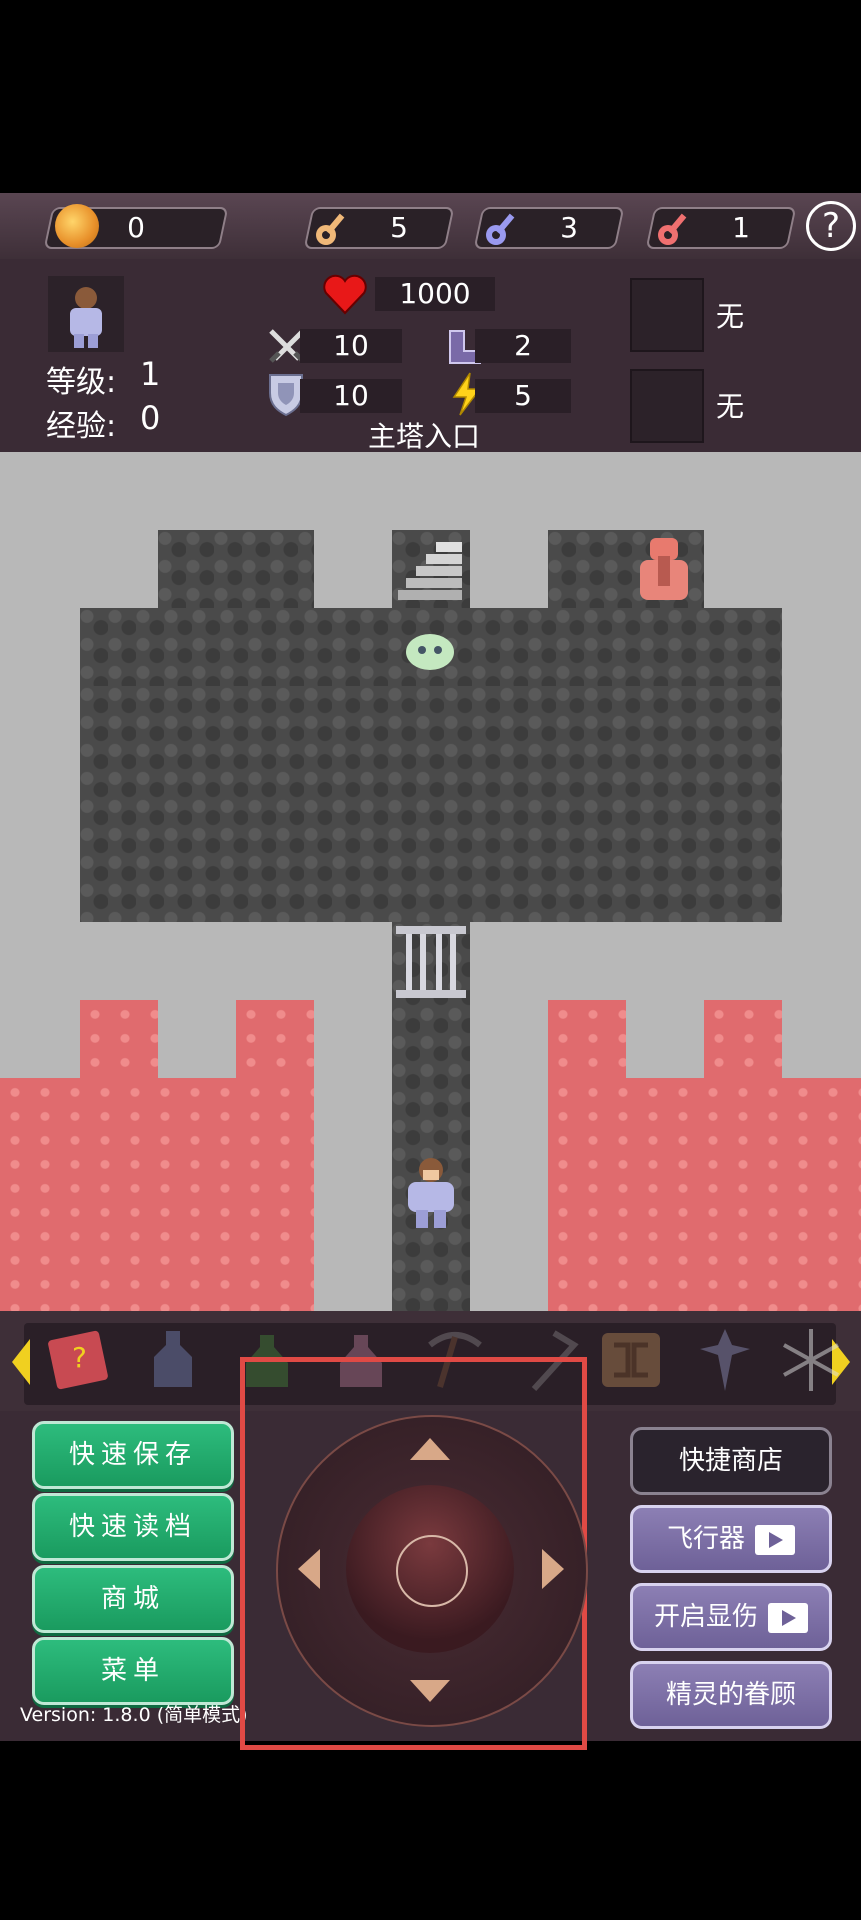 This screenshot has height=1920, width=861. What do you see at coordinates (431, 571) in the screenshot?
I see `stairs-icon` at bounding box center [431, 571].